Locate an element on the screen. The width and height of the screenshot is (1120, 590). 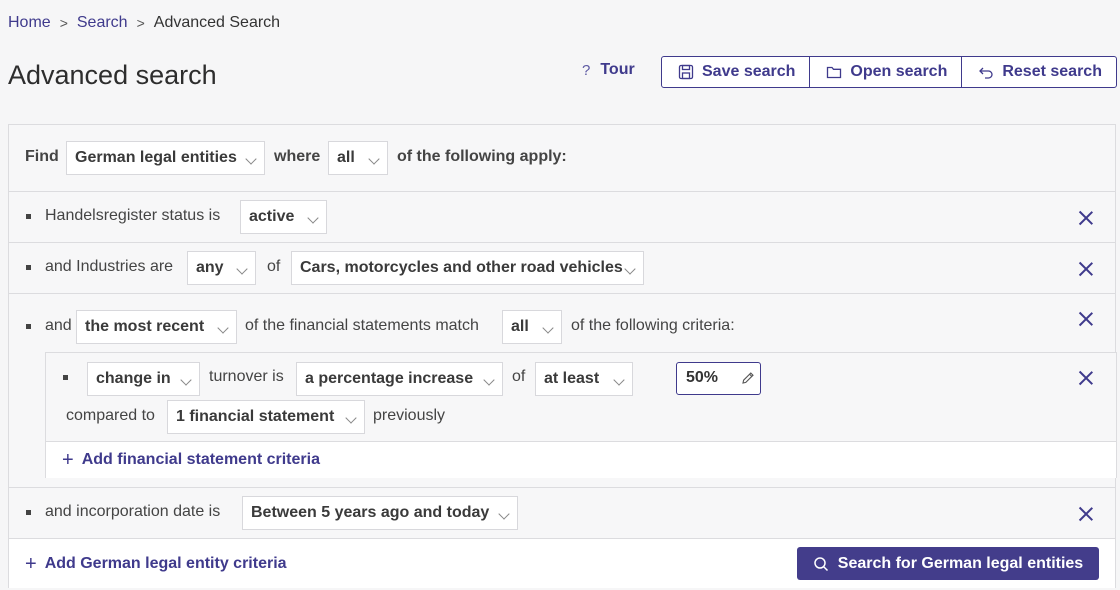
add-financial-criteria-button: + Add financial statement criteria is located at coordinates (191, 460).